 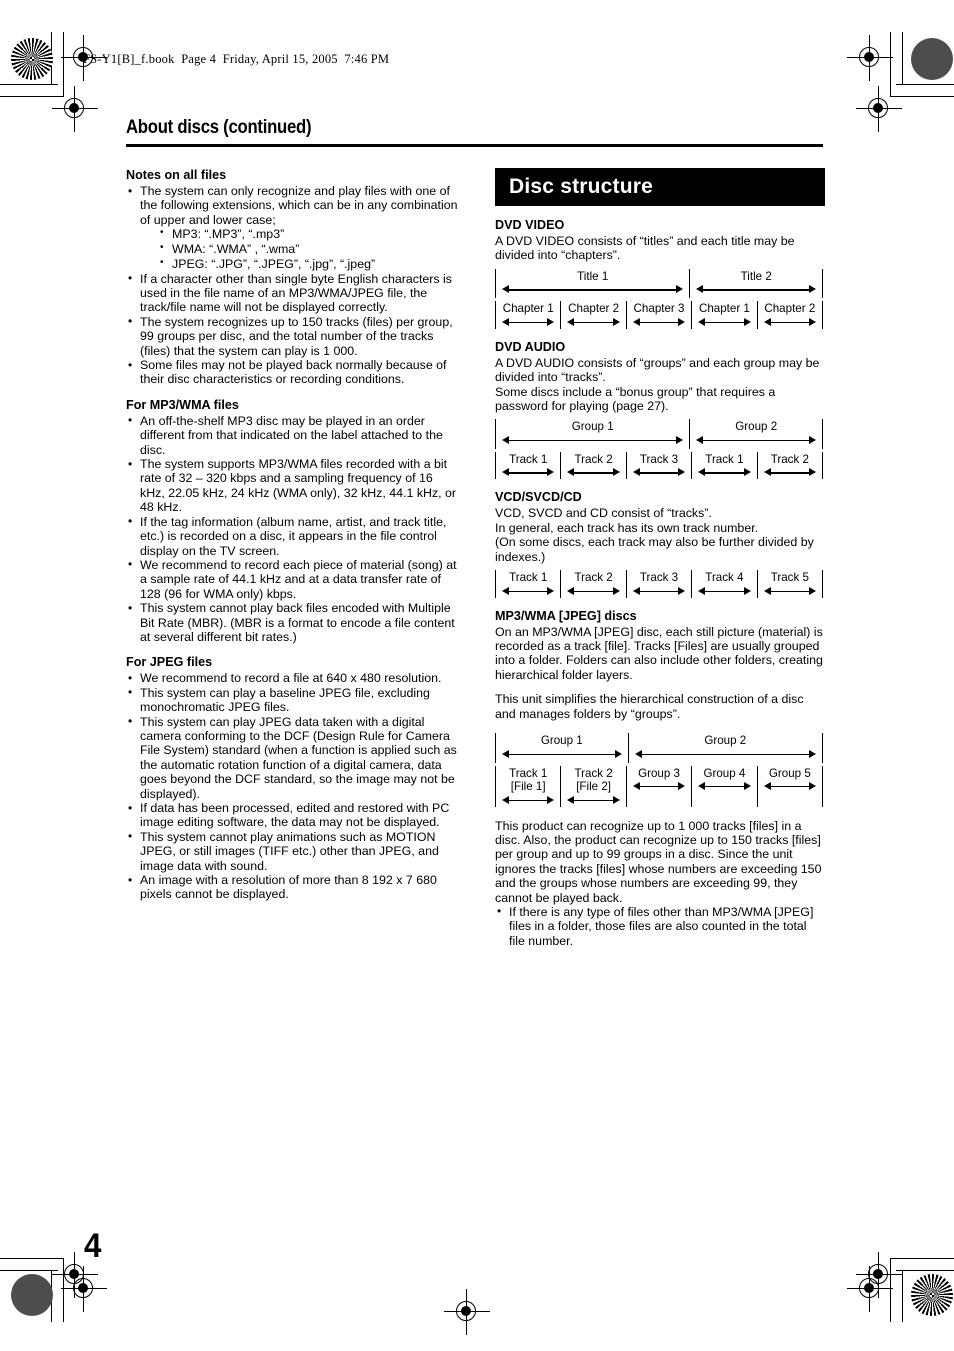 What do you see at coordinates (308, 234) in the screenshot?
I see `list-item: MP3: “.MP3”, “.mp3”` at bounding box center [308, 234].